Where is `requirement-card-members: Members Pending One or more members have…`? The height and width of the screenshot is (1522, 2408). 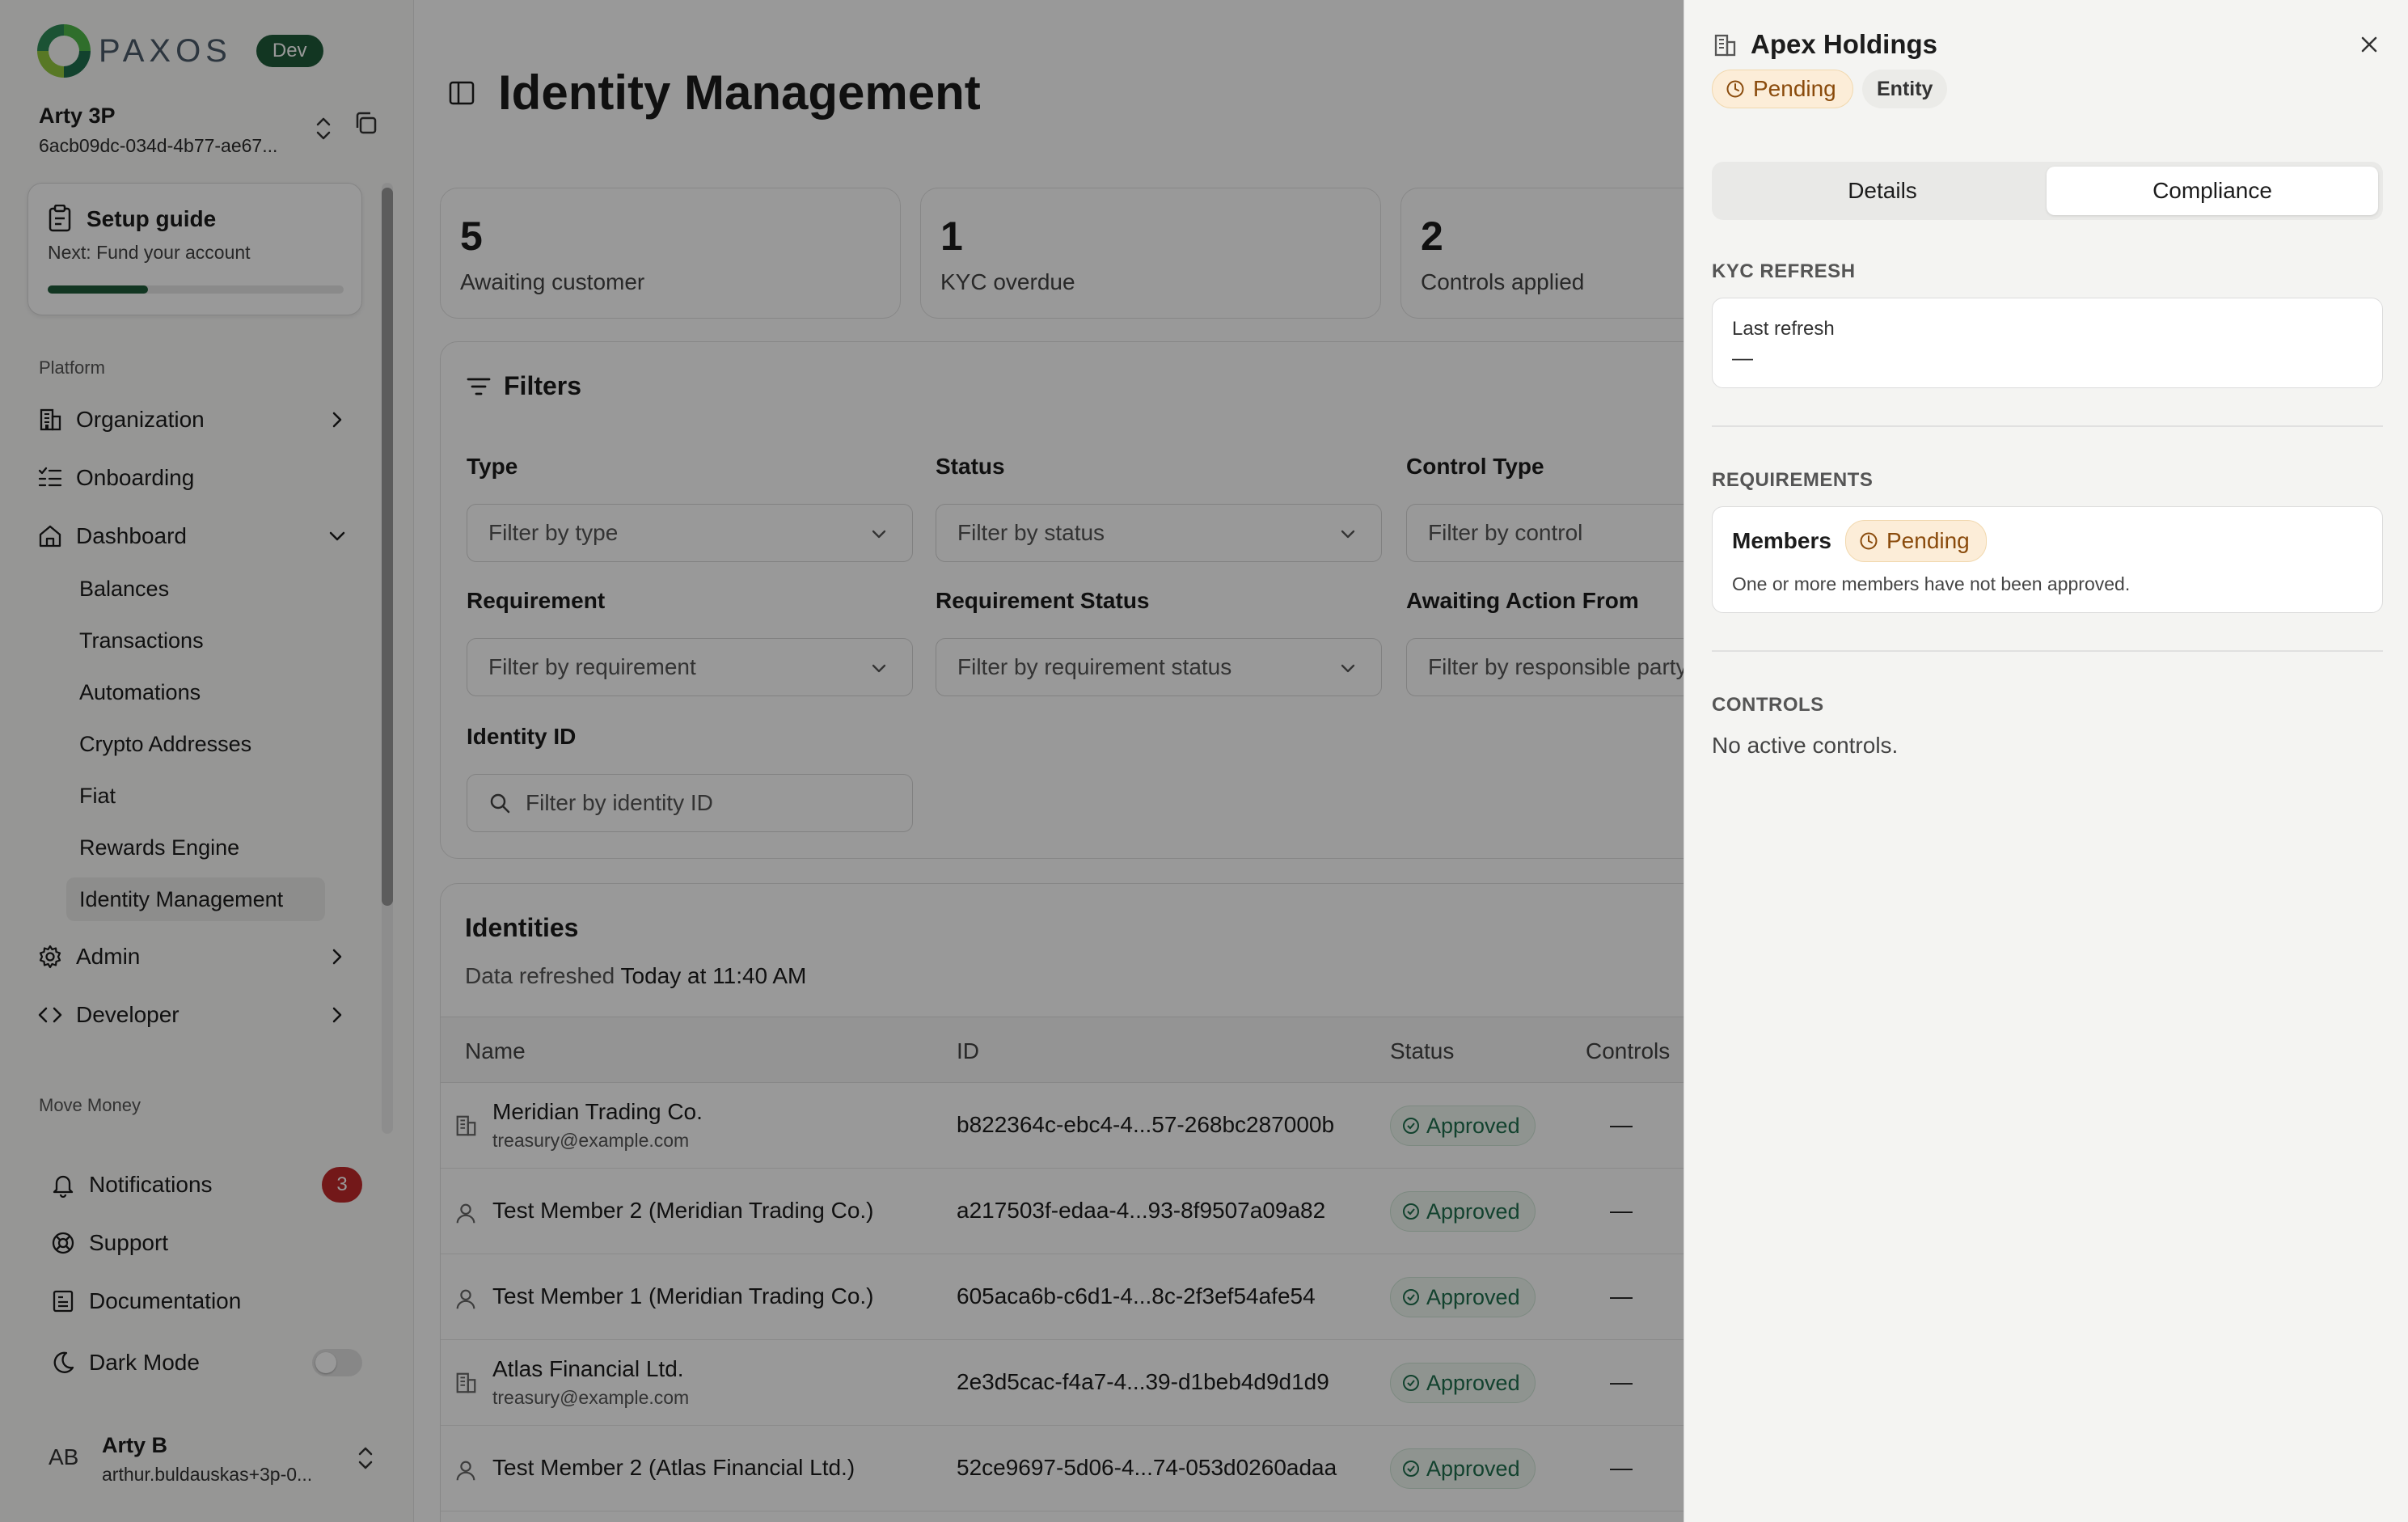 requirement-card-members: Members Pending One or more members have… is located at coordinates (2047, 559).